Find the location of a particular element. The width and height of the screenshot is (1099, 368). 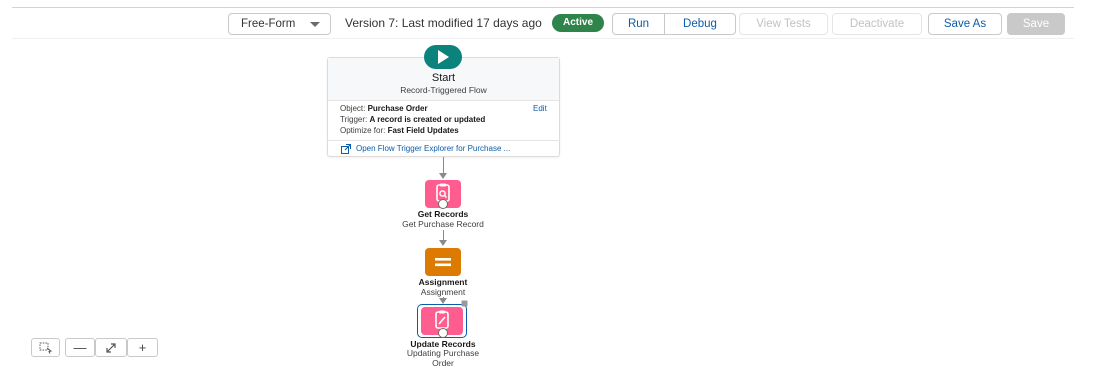

version-info: Version 7: Last modified 17 days ago is located at coordinates (443, 23).